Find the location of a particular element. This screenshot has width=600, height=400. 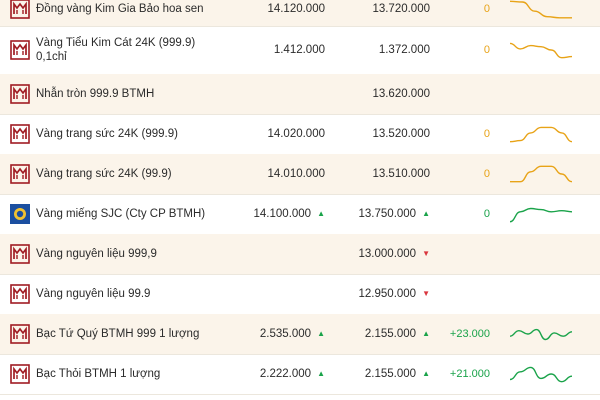

sell-price: 13.750.000 ▲ is located at coordinates (394, 214).